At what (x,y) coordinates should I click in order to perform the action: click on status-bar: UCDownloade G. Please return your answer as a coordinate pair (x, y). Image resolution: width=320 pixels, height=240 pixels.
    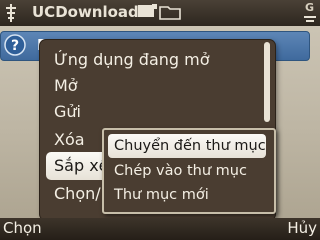
    Looking at the image, I should click on (160, 13).